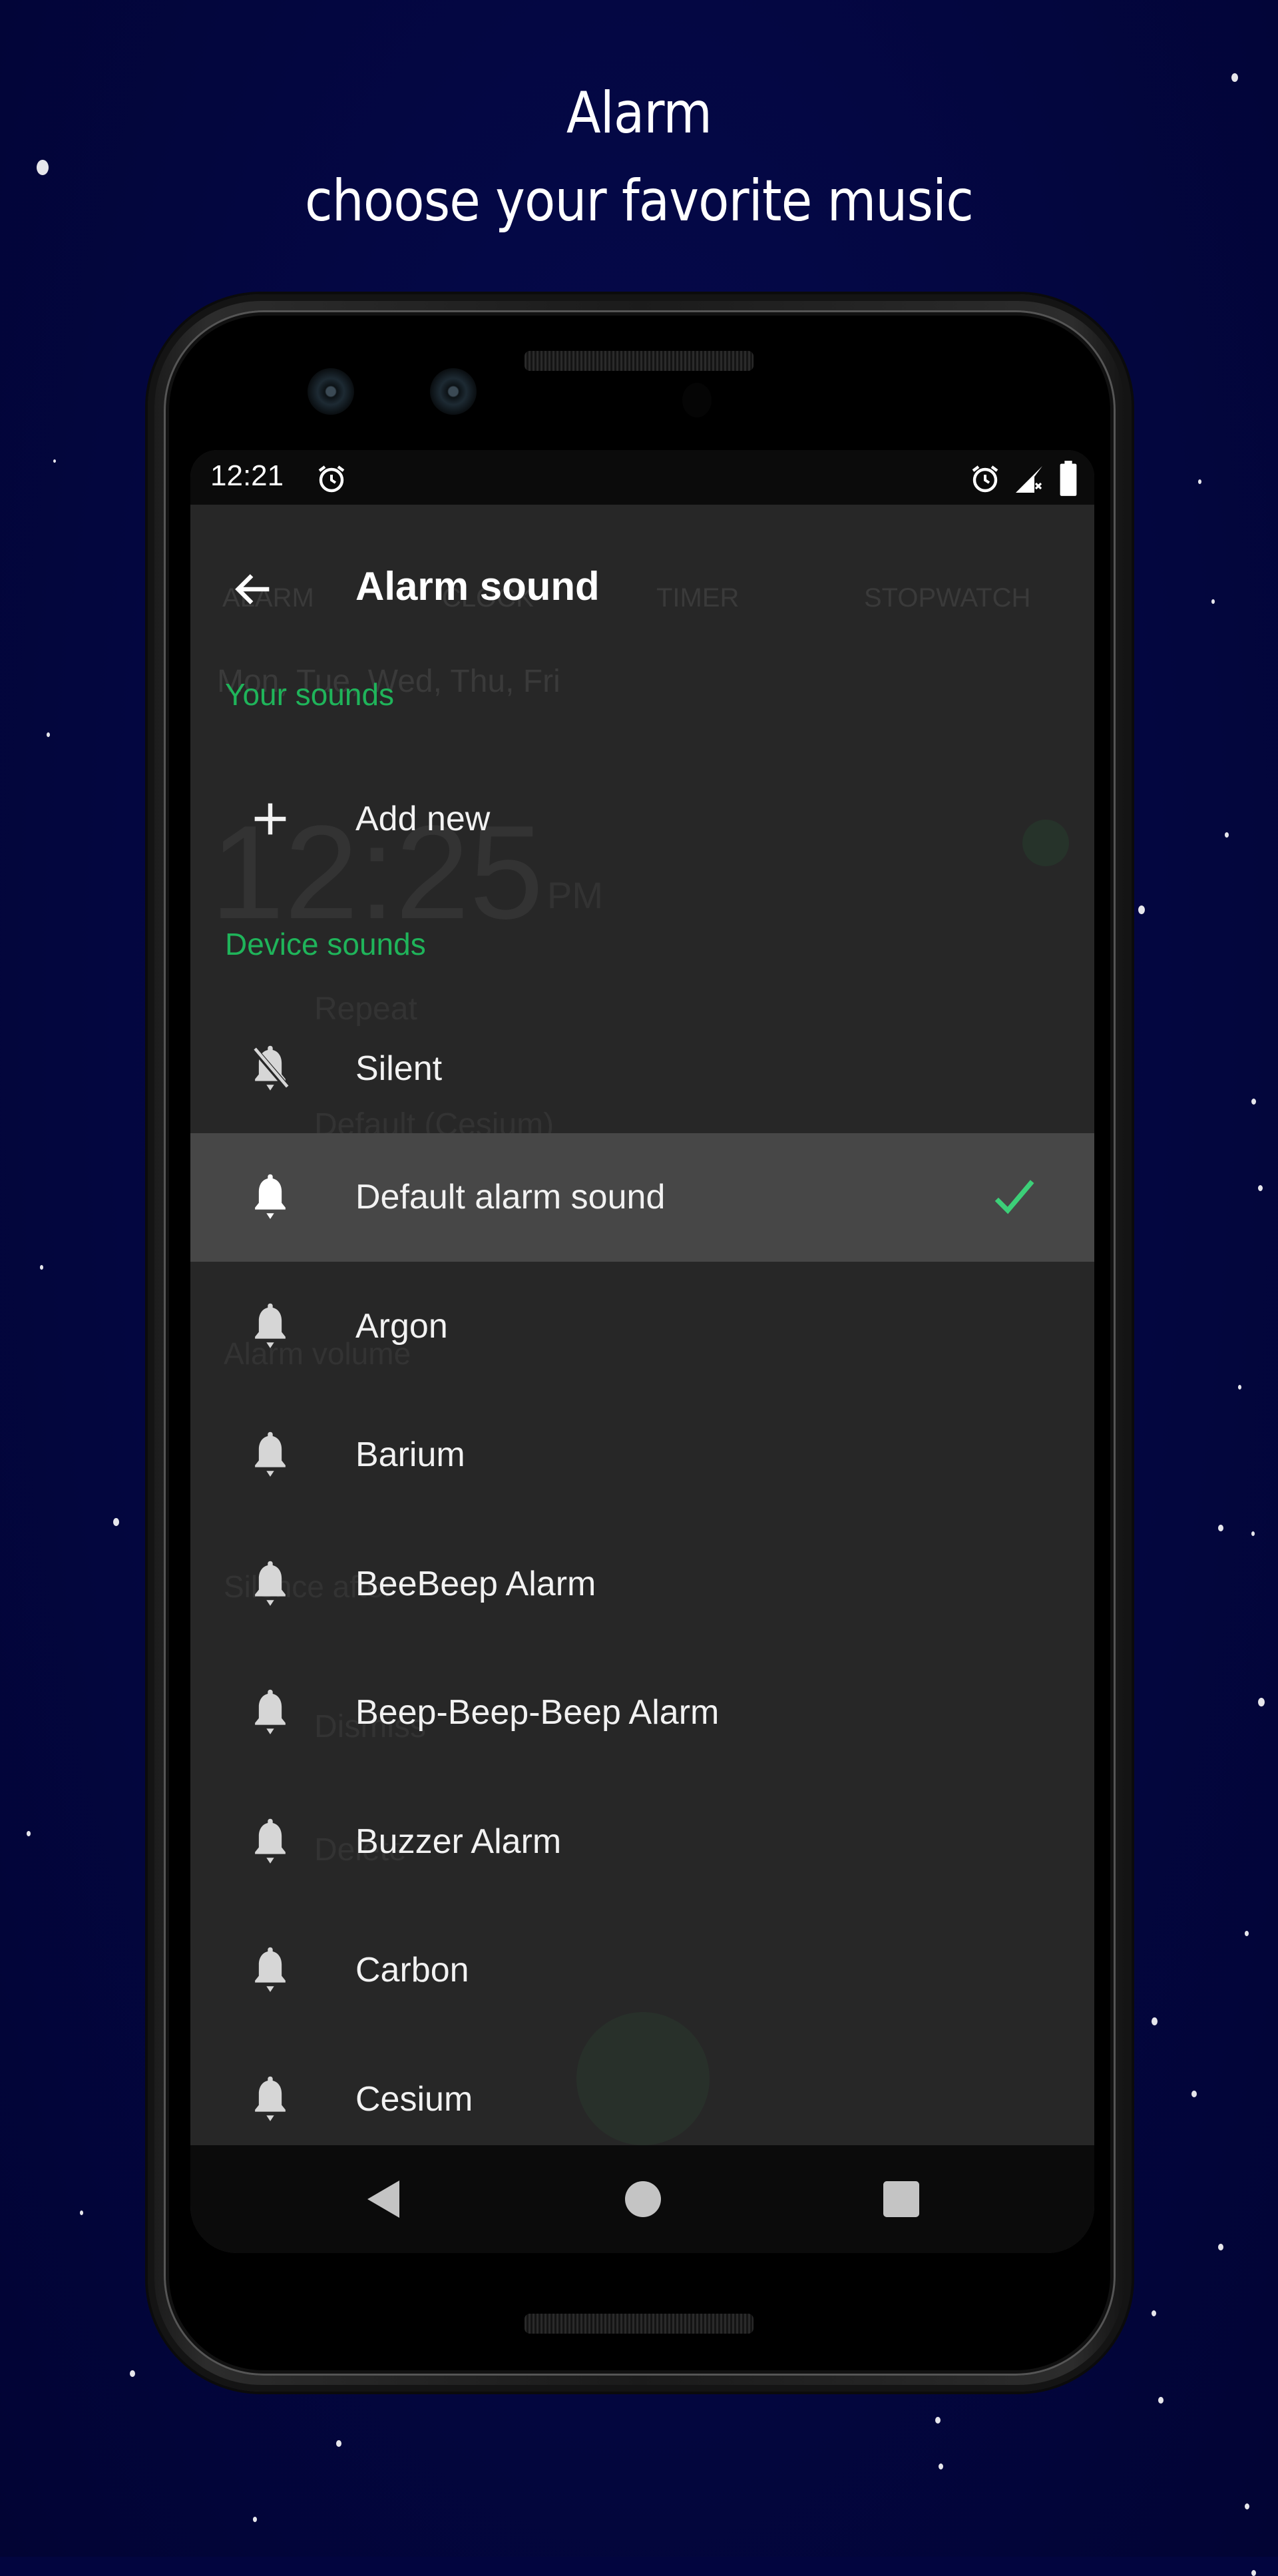 The width and height of the screenshot is (1278, 2576). Describe the element at coordinates (697, 400) in the screenshot. I see `proximity-sensor` at that location.